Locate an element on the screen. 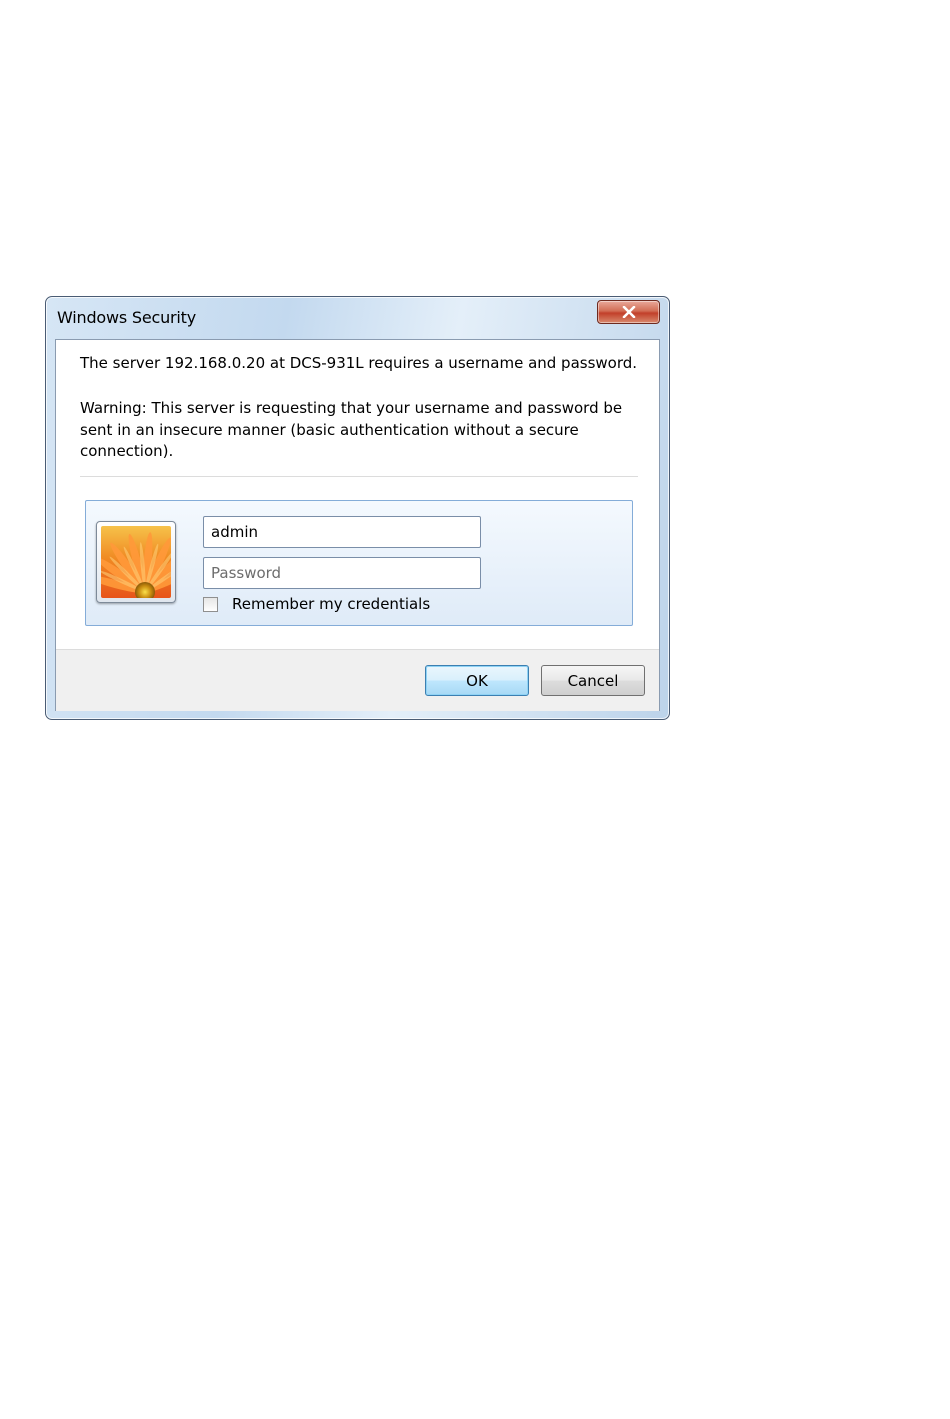 Image resolution: width=950 pixels, height=1419 pixels. cancel-button: Cancel is located at coordinates (593, 680).